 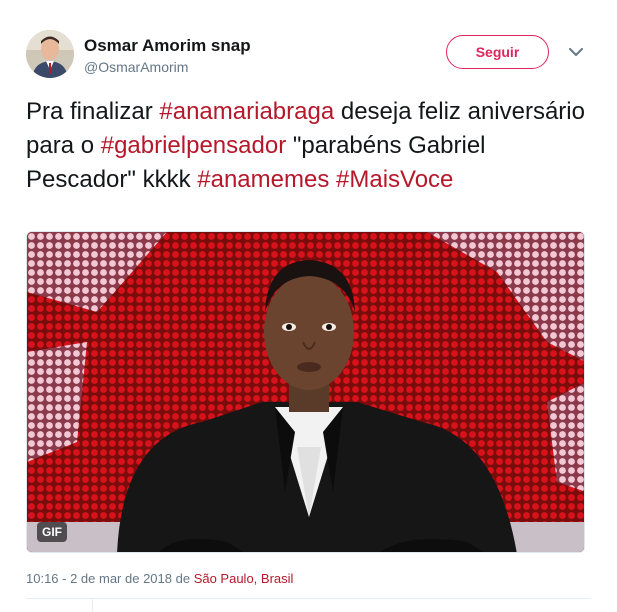 I want to click on text-segment: Pra finalizar, so click(x=93, y=111).